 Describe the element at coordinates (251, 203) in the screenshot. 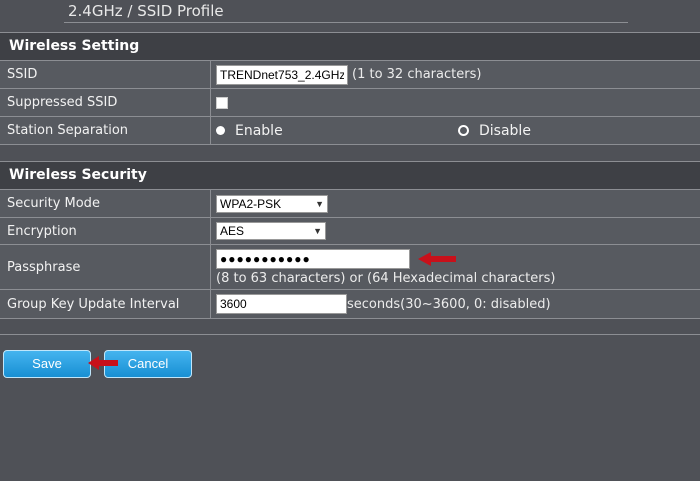

I see `security-mode-value: WPA2-PSK` at that location.